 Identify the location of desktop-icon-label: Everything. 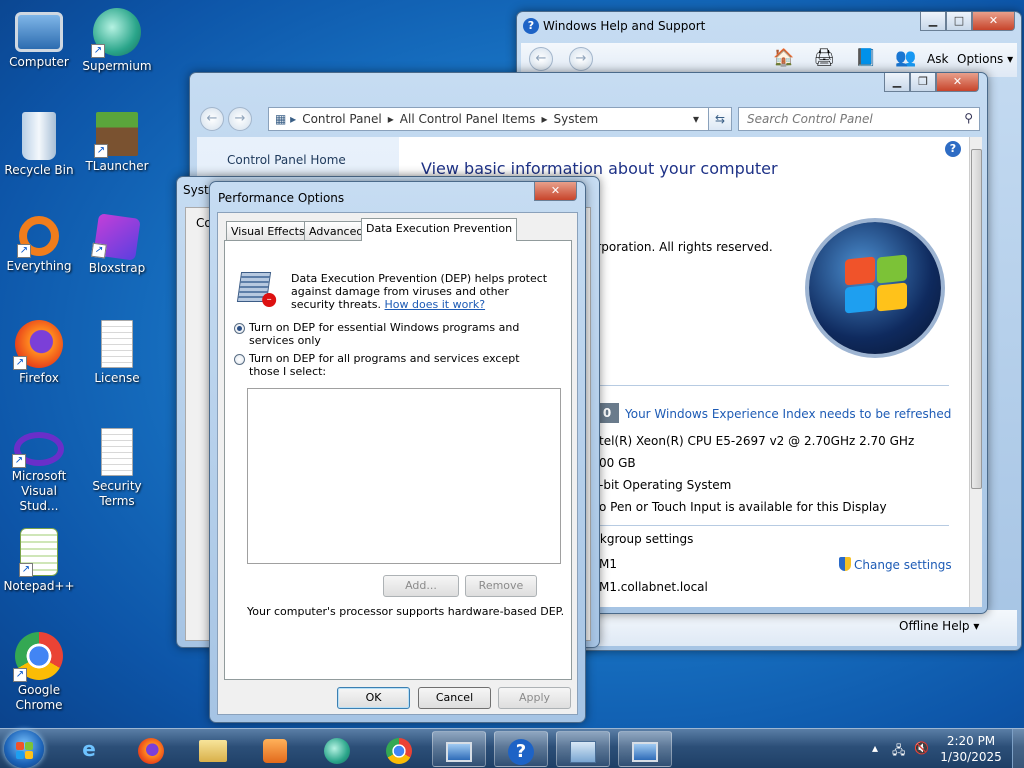
(39, 266).